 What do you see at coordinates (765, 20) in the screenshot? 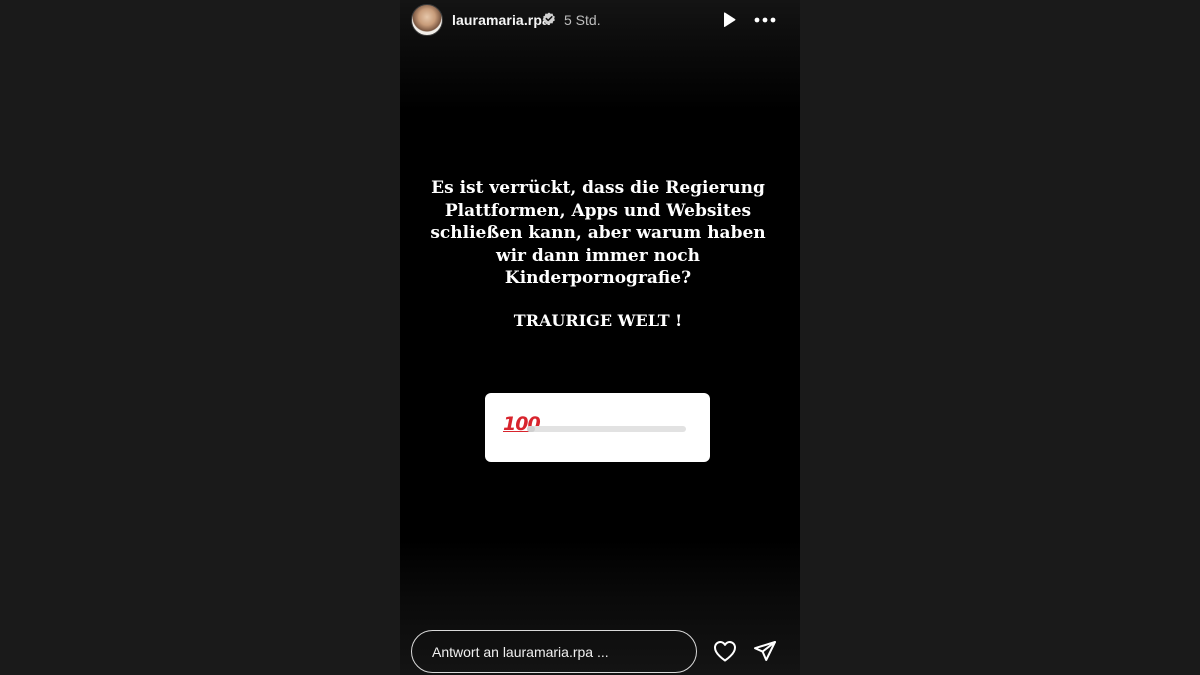
I see `more-dots-icon` at bounding box center [765, 20].